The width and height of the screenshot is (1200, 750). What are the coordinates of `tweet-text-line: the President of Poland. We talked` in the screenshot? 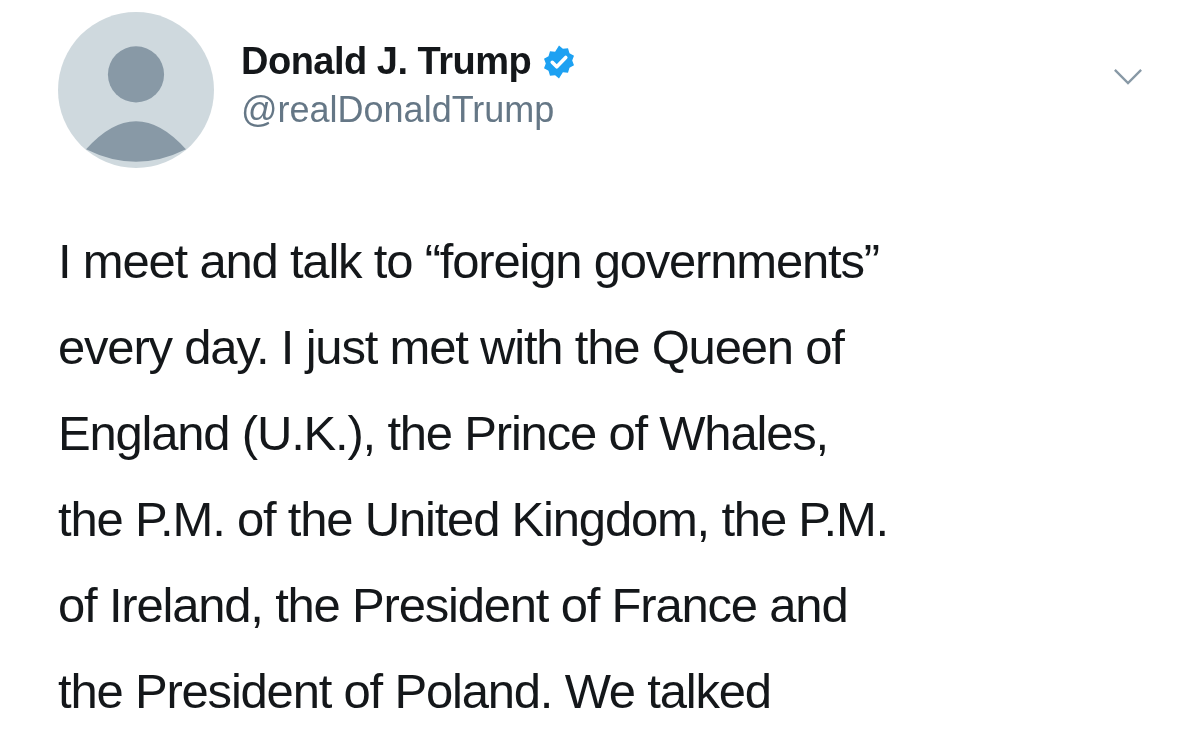 It's located at (415, 691).